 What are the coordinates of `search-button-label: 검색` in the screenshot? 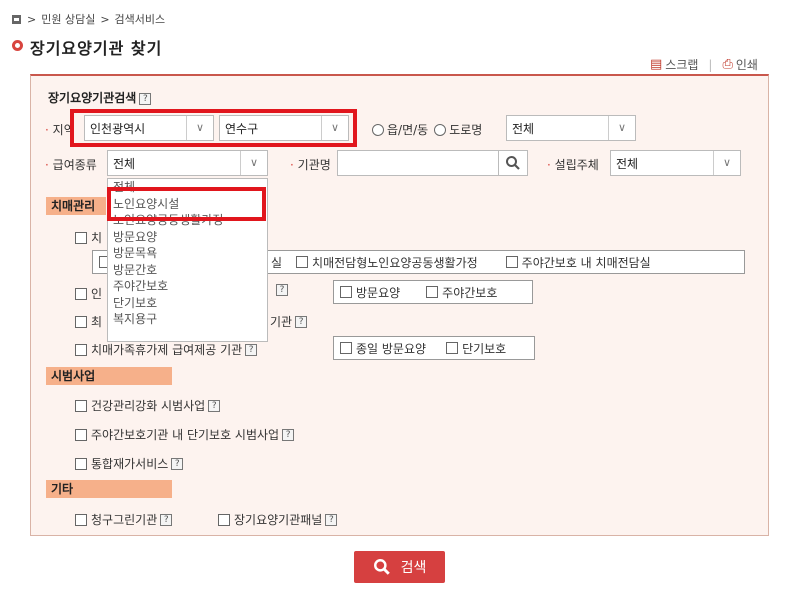 It's located at (413, 568).